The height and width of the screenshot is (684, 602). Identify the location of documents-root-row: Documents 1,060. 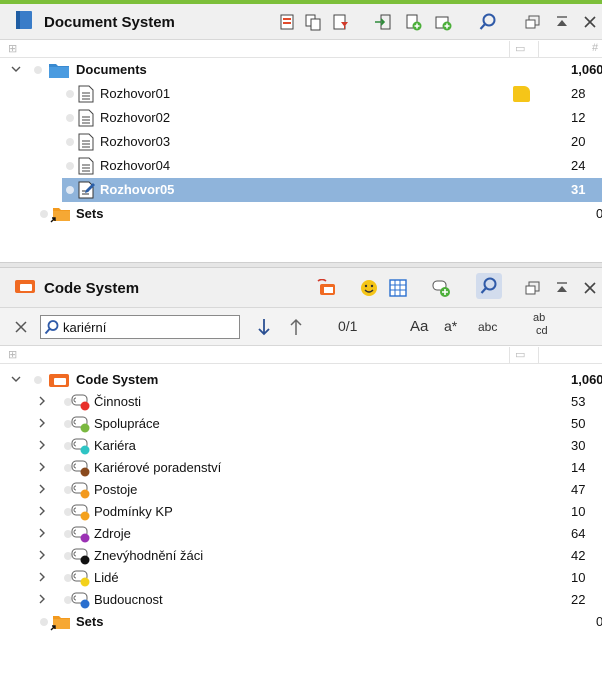
(301, 70).